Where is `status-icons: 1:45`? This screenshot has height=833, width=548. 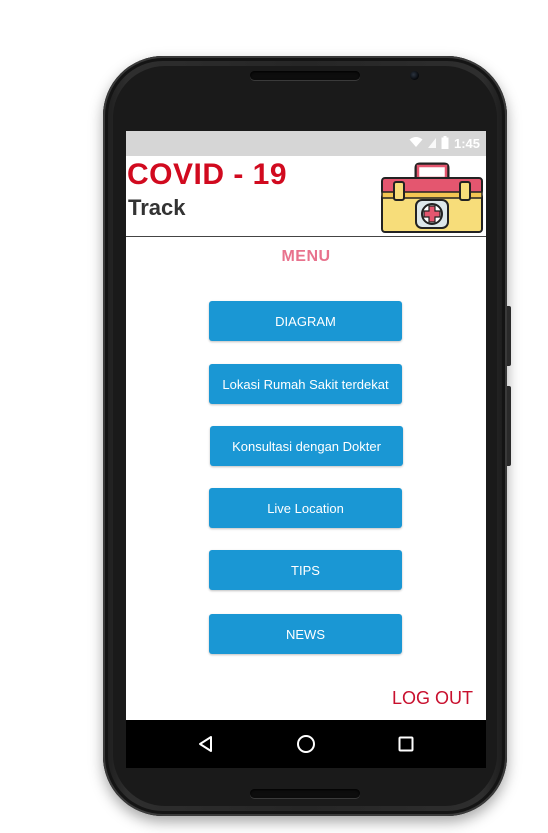 status-icons: 1:45 is located at coordinates (444, 143).